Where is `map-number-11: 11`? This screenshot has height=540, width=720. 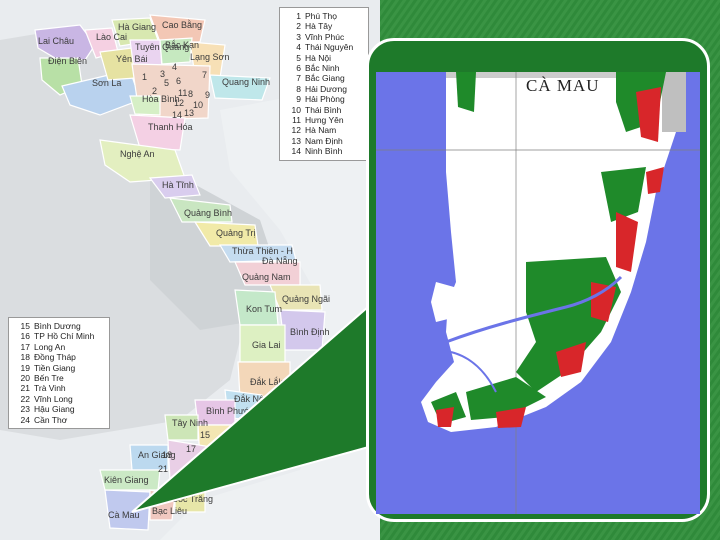 map-number-11: 11 is located at coordinates (182, 93).